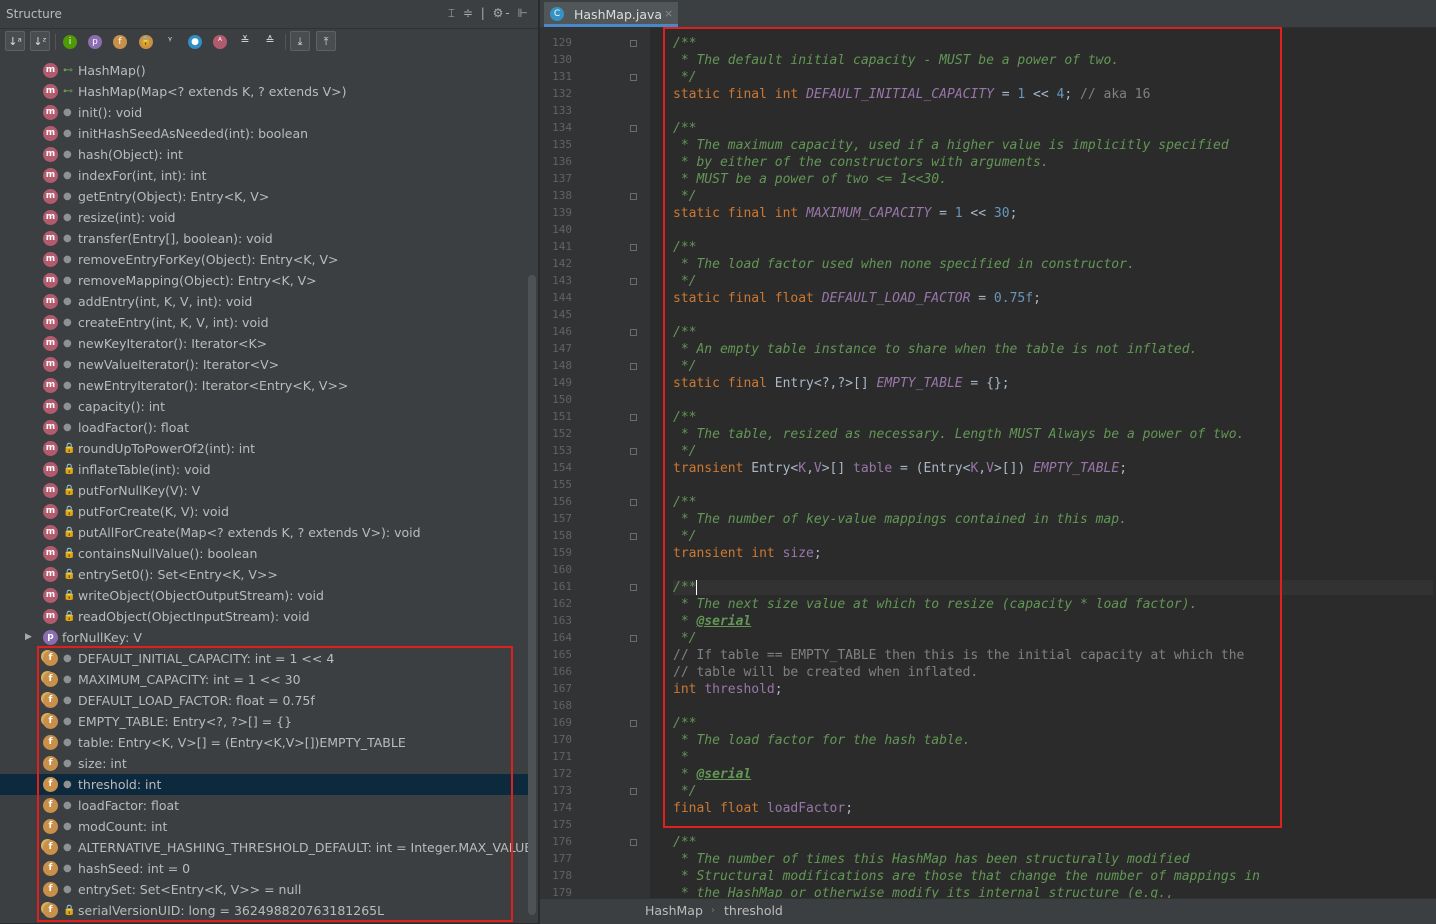 This screenshot has width=1436, height=924. I want to click on structure-item: m ● removeMapping(Object): Entry<K, V>, so click(265, 280).